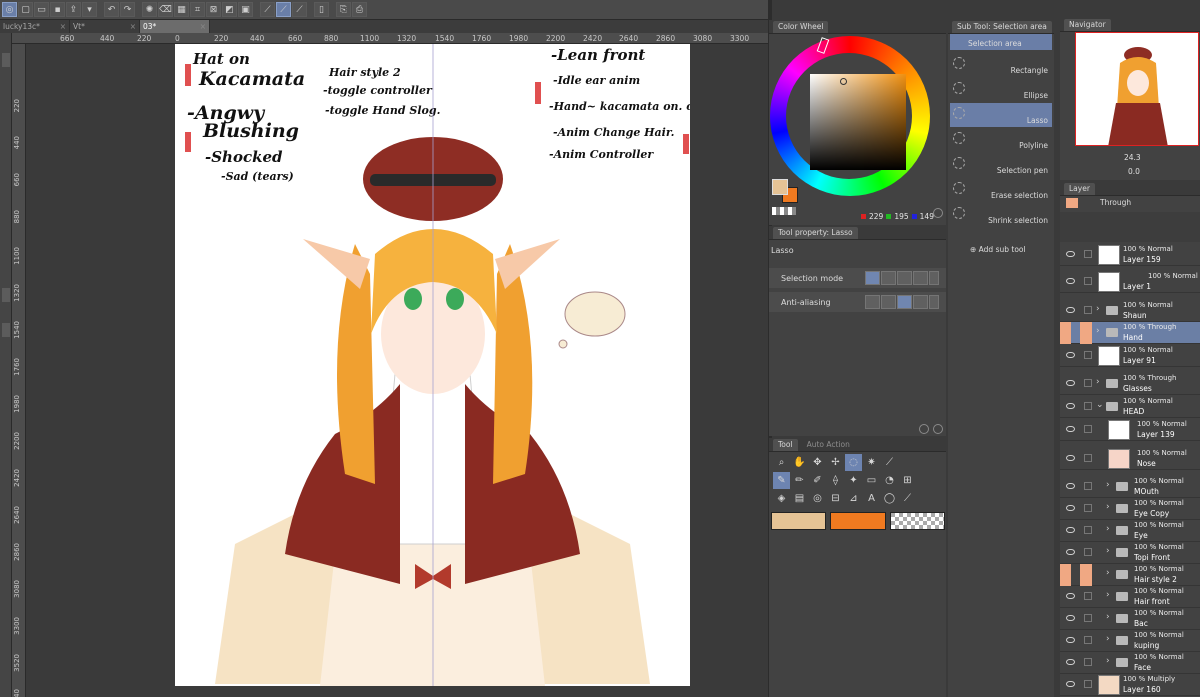  Describe the element at coordinates (359, 9) in the screenshot. I see `right-hand-icon: ⎙` at that location.